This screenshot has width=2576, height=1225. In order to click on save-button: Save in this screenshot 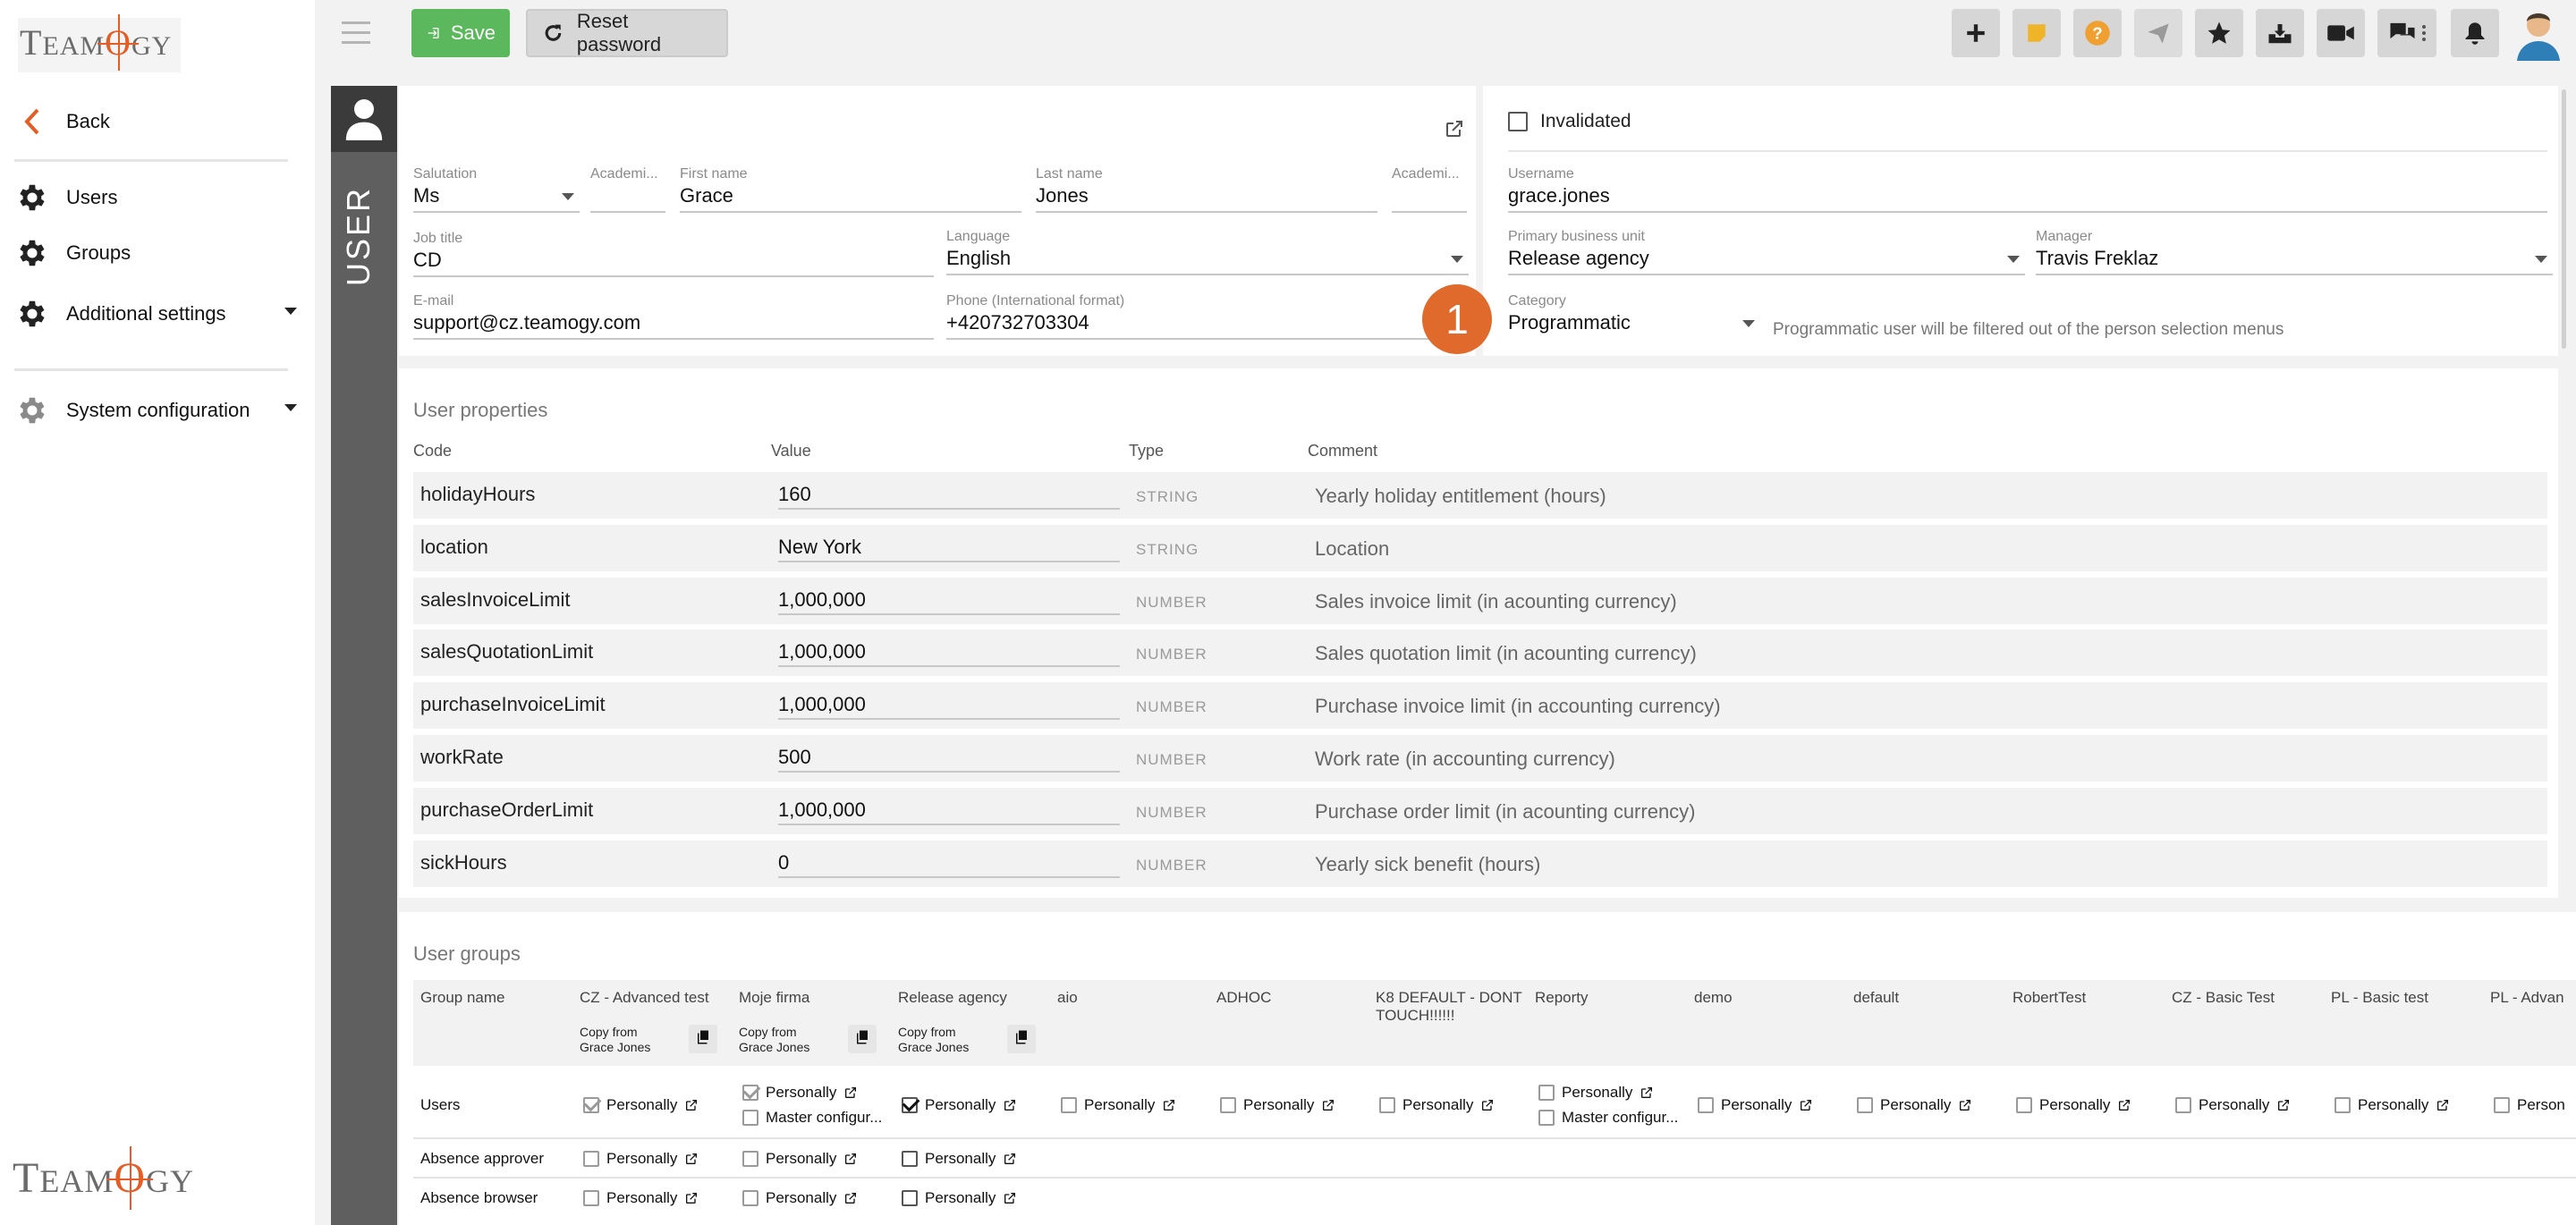, I will do `click(460, 33)`.